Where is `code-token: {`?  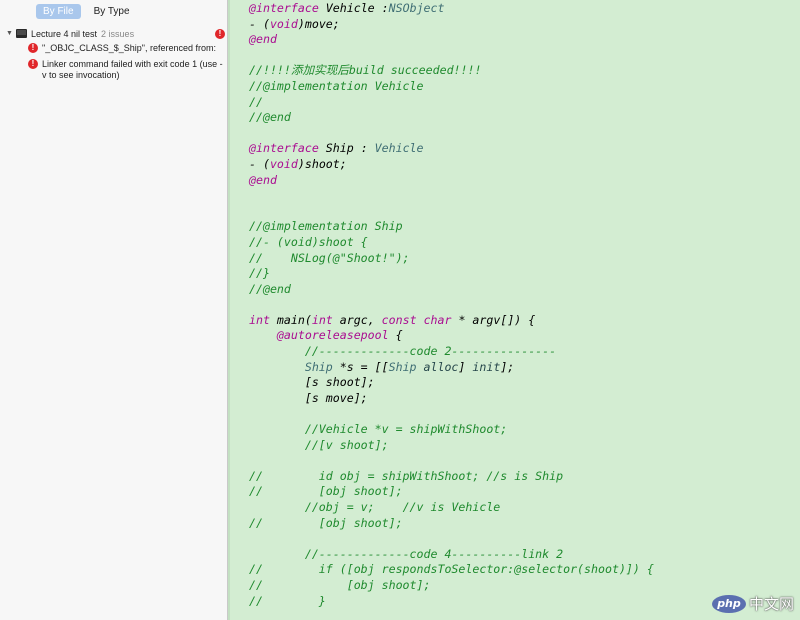 code-token: { is located at coordinates (395, 335).